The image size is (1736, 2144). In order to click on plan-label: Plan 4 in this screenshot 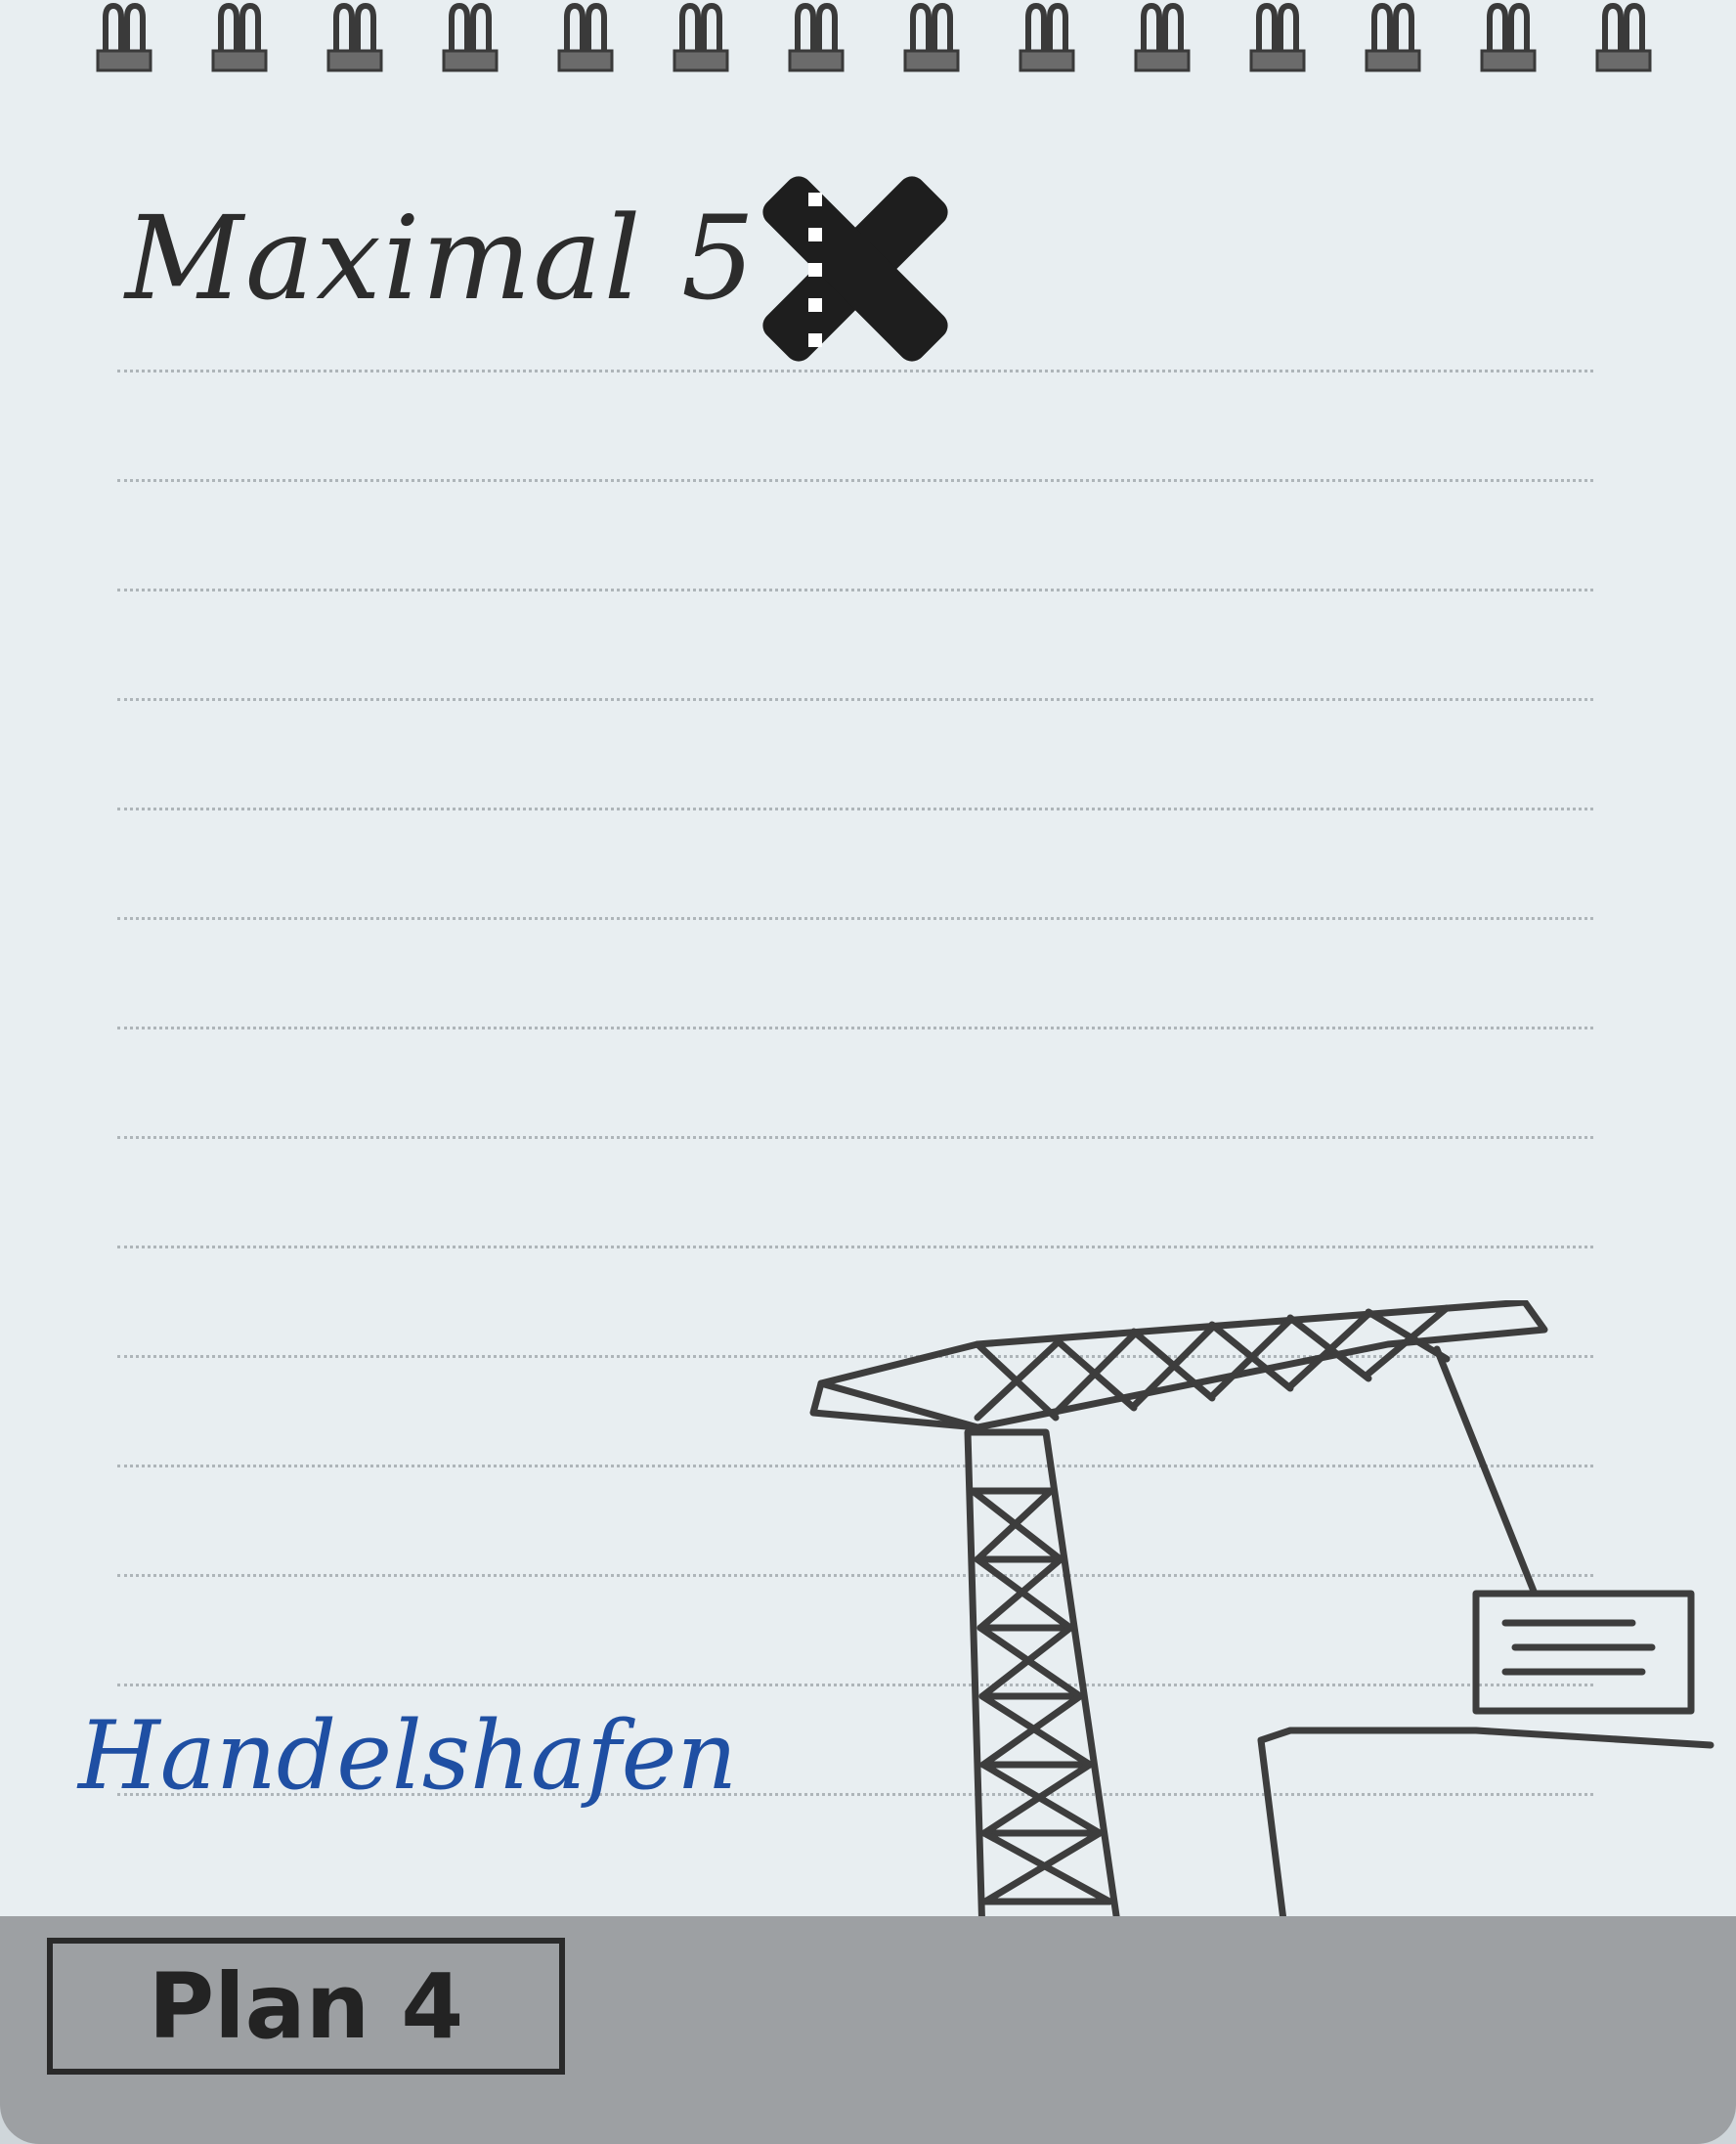, I will do `click(306, 2006)`.